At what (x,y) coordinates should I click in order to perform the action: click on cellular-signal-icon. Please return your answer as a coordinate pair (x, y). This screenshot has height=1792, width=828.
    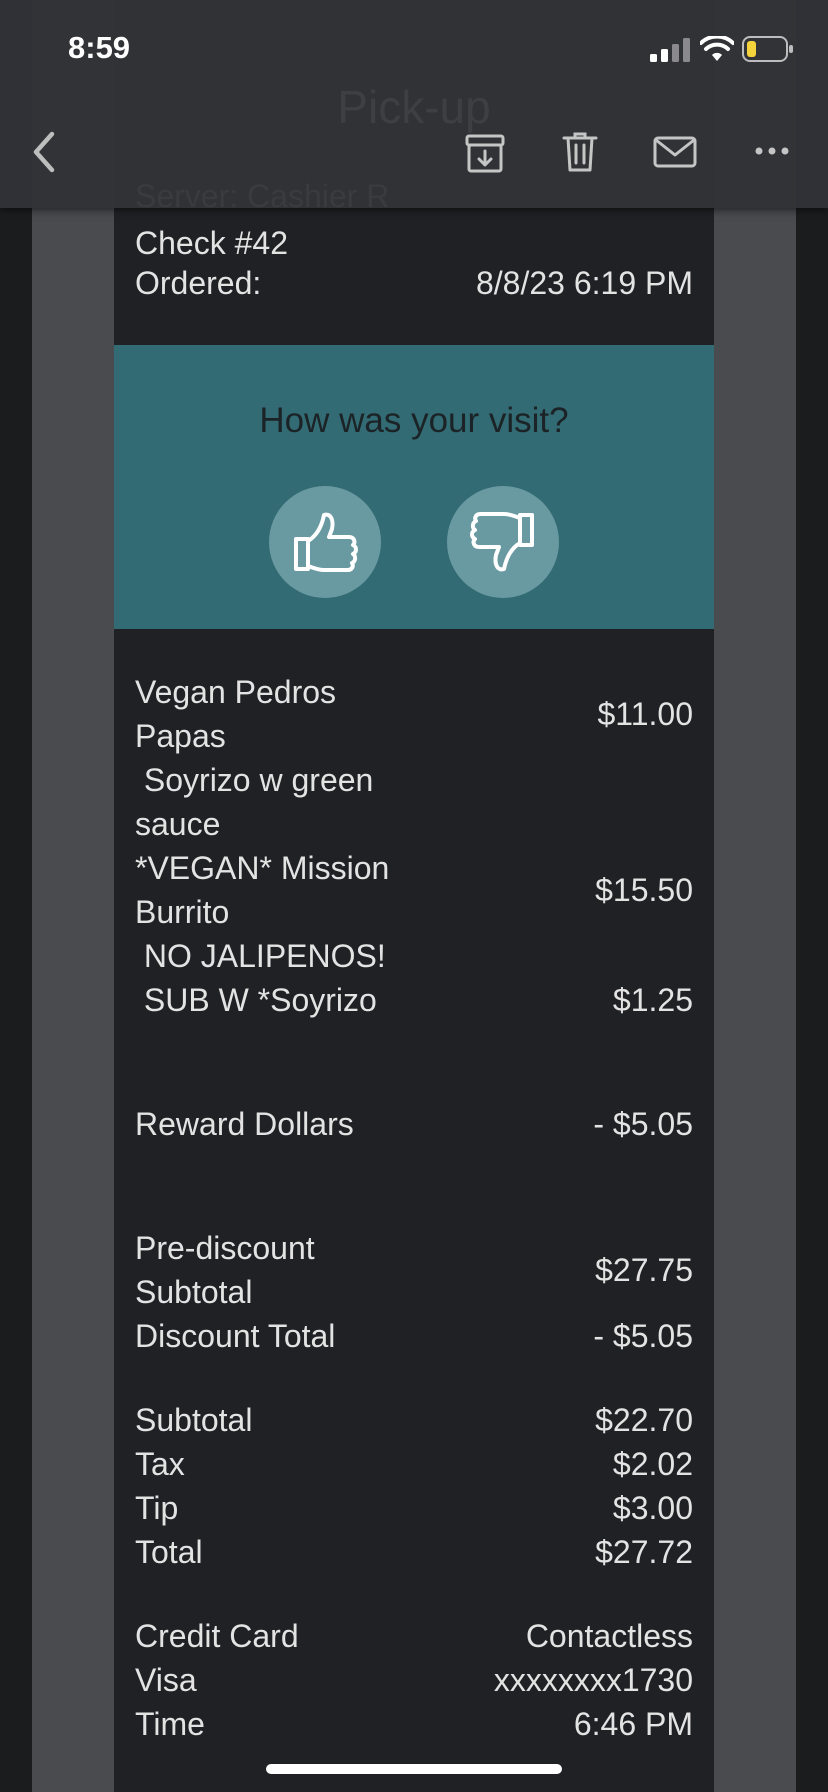
    Looking at the image, I should click on (670, 50).